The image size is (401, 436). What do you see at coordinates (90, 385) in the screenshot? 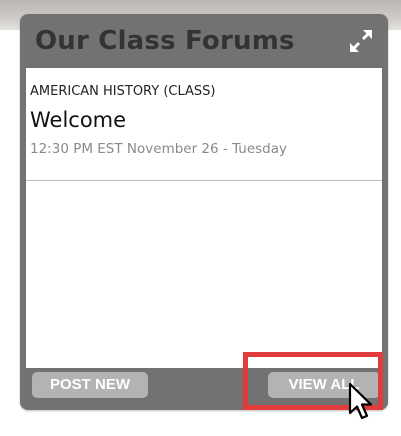
I see `post-new-button: POST NEW` at bounding box center [90, 385].